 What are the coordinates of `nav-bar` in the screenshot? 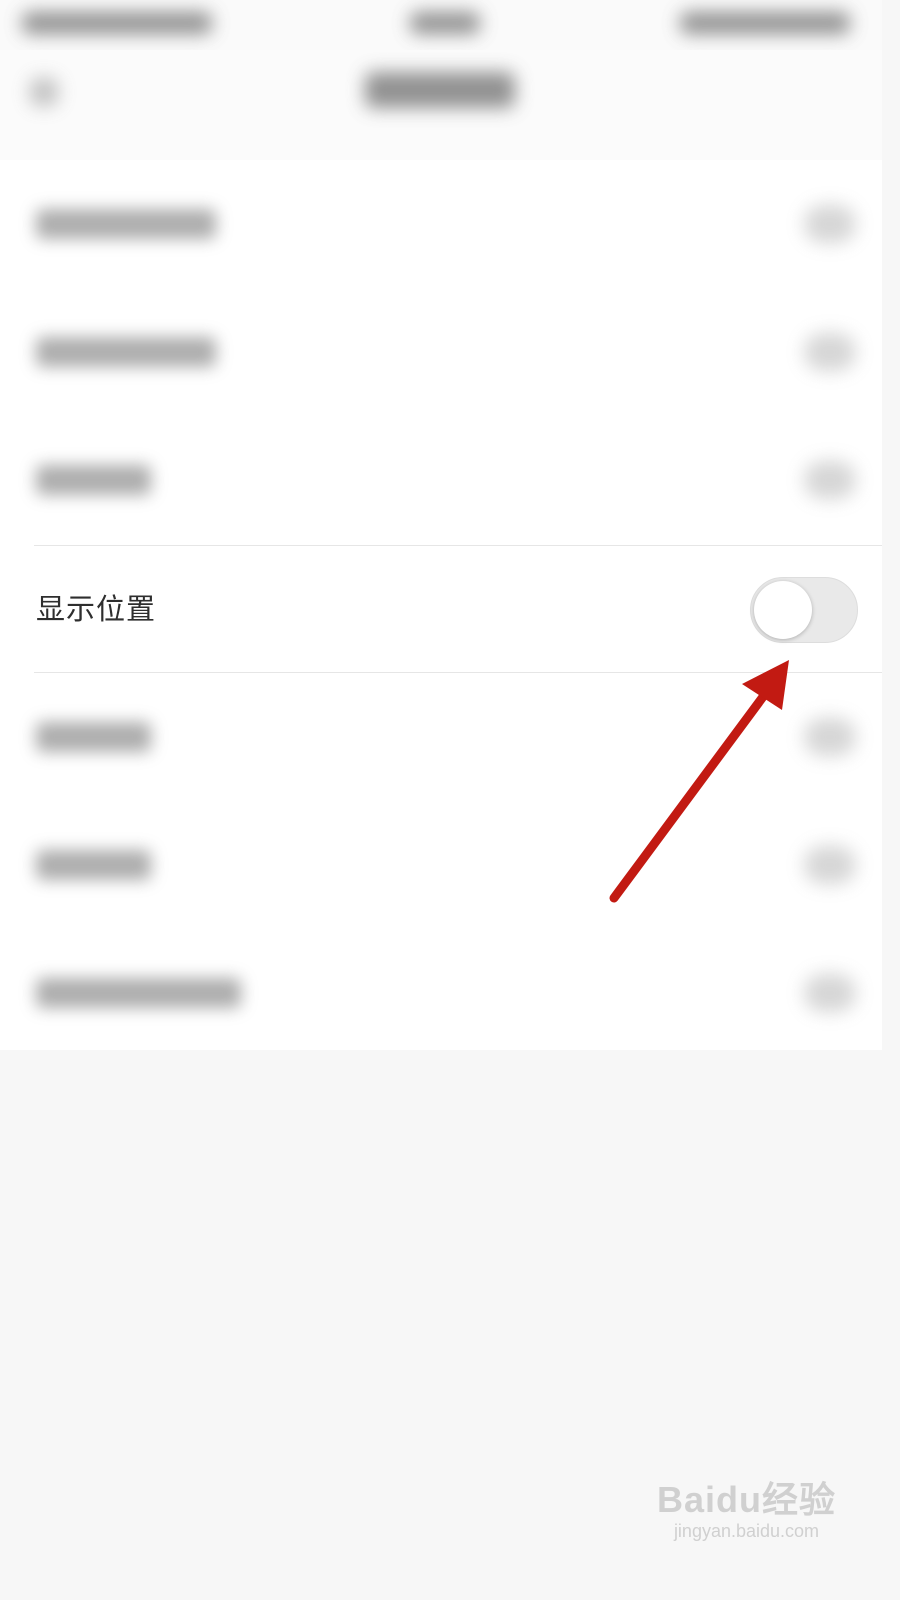 It's located at (441, 105).